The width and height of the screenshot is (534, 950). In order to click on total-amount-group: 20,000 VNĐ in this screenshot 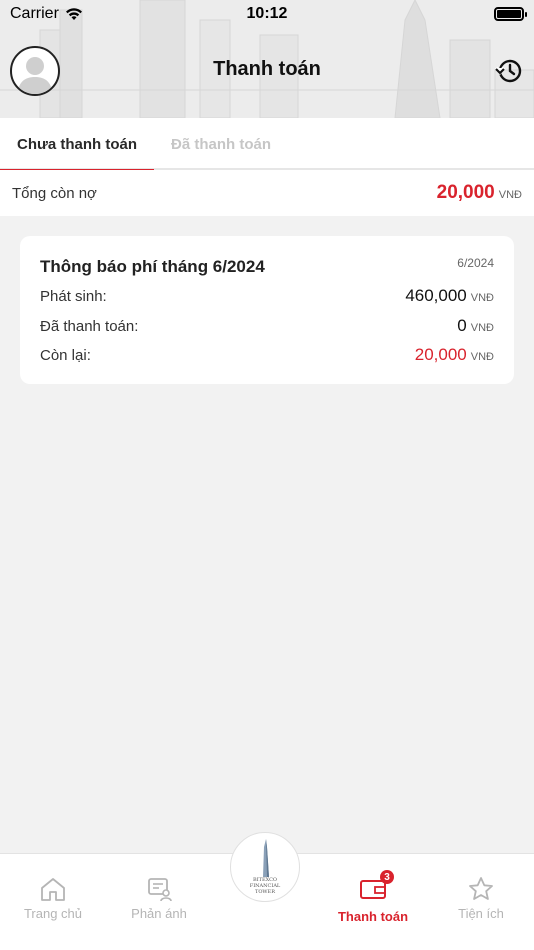, I will do `click(479, 193)`.